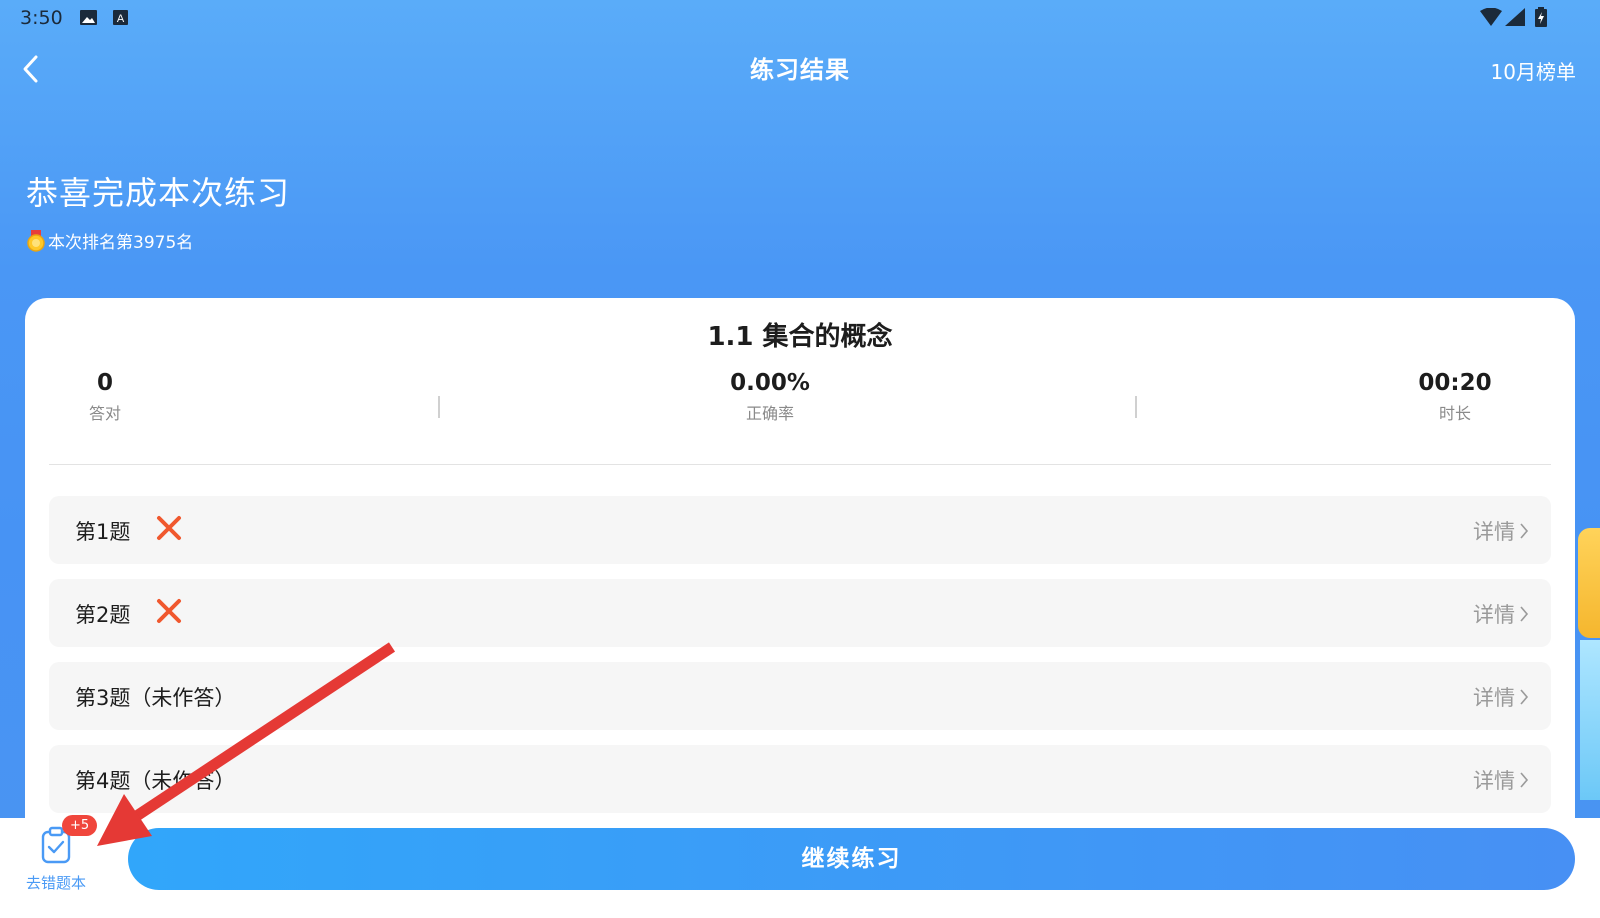 The width and height of the screenshot is (1600, 918). What do you see at coordinates (105, 397) in the screenshot?
I see `stat-correct: 0 答对` at bounding box center [105, 397].